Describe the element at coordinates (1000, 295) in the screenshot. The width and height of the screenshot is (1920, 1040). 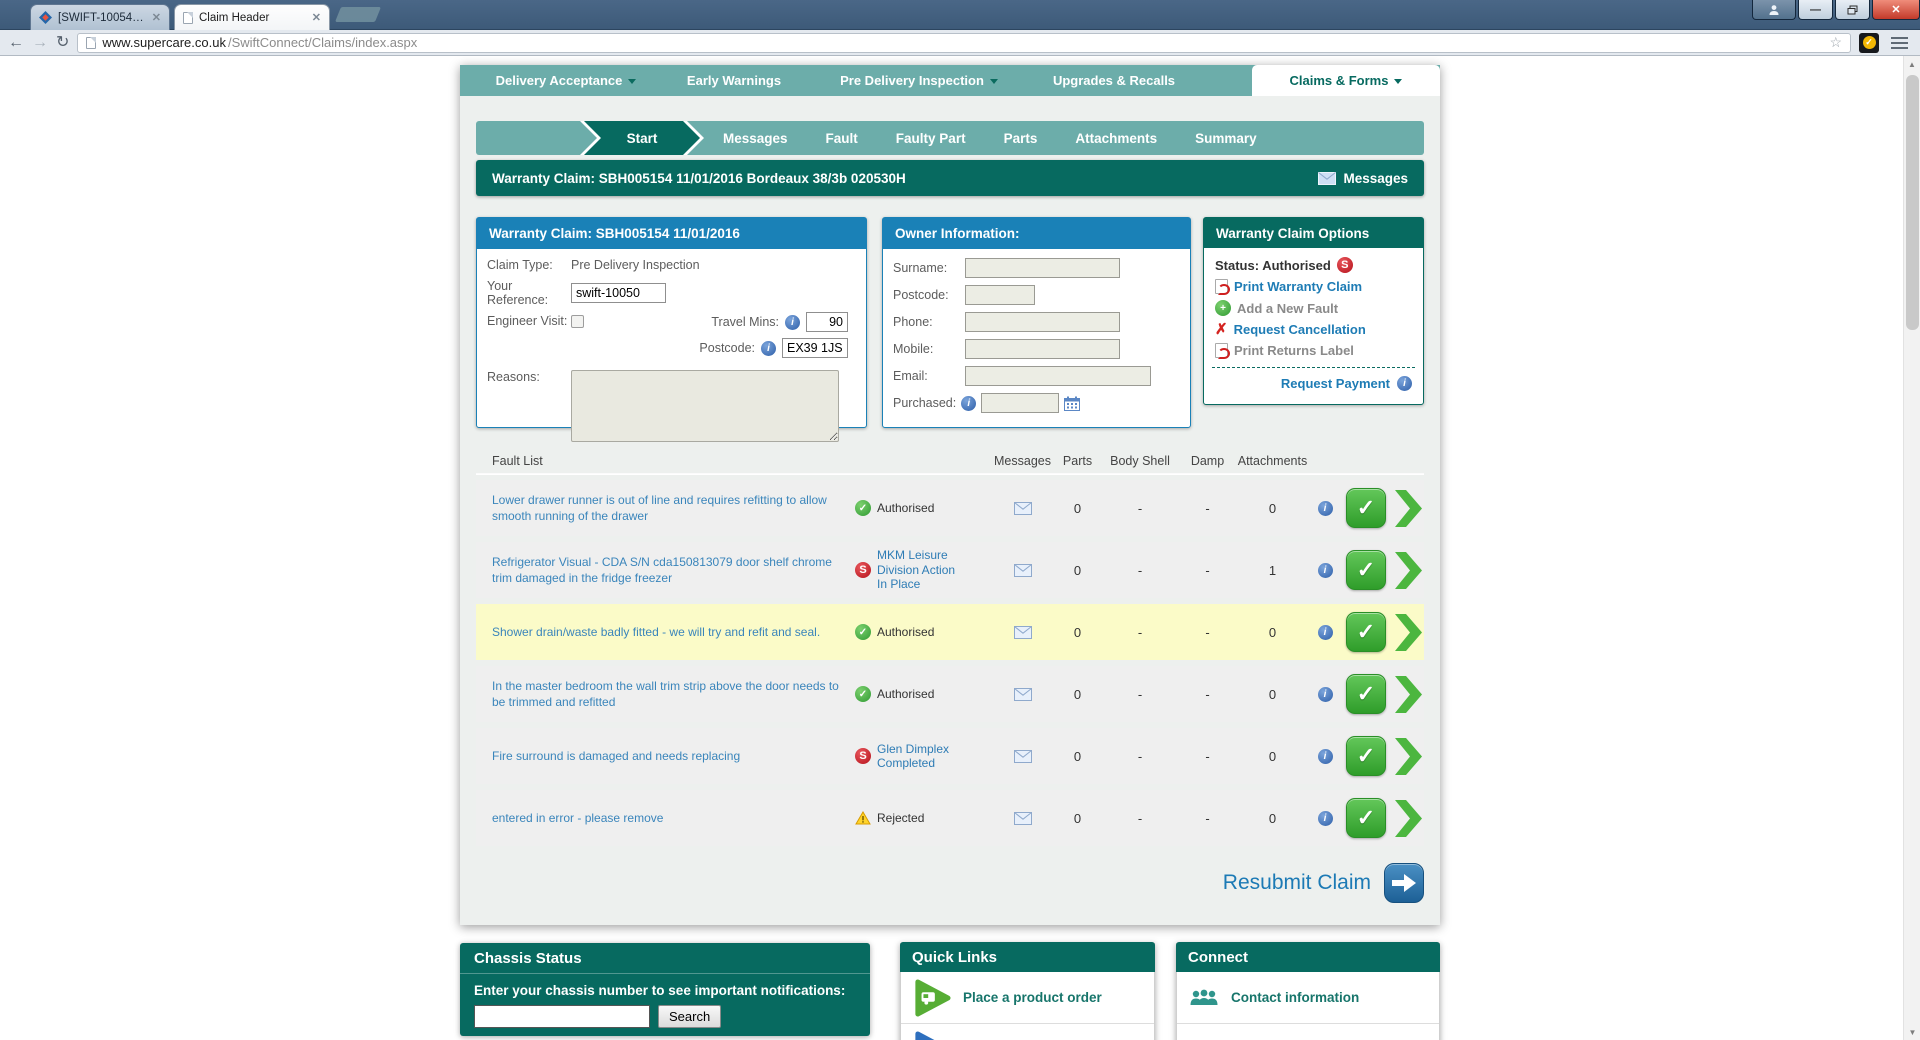
I see `owner-postcode-input` at that location.